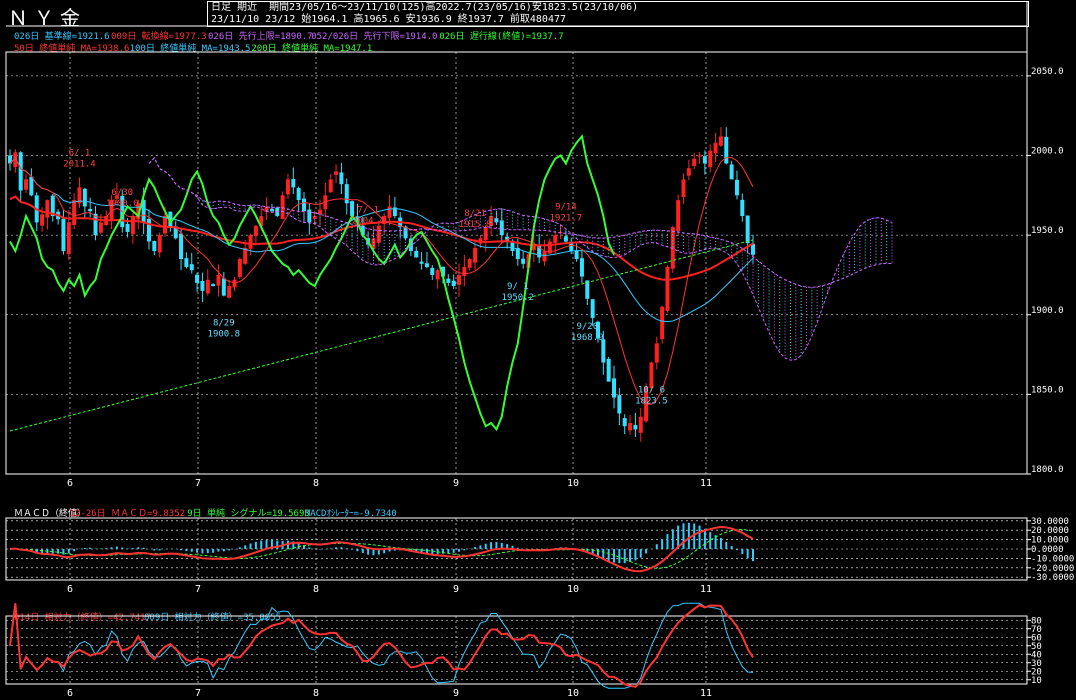 The height and width of the screenshot is (700, 1076). What do you see at coordinates (518, 287) in the screenshot?
I see `annotation-date: 9/ 1` at bounding box center [518, 287].